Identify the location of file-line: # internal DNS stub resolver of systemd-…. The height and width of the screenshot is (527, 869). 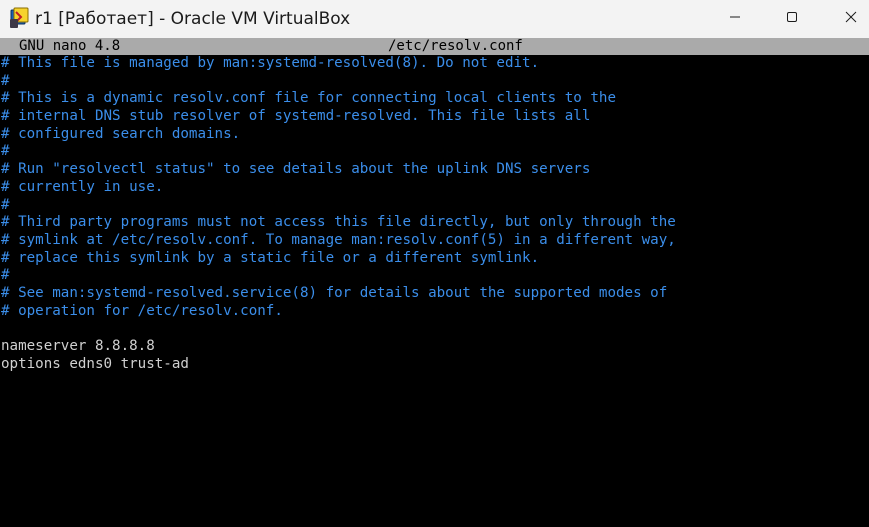
(296, 116).